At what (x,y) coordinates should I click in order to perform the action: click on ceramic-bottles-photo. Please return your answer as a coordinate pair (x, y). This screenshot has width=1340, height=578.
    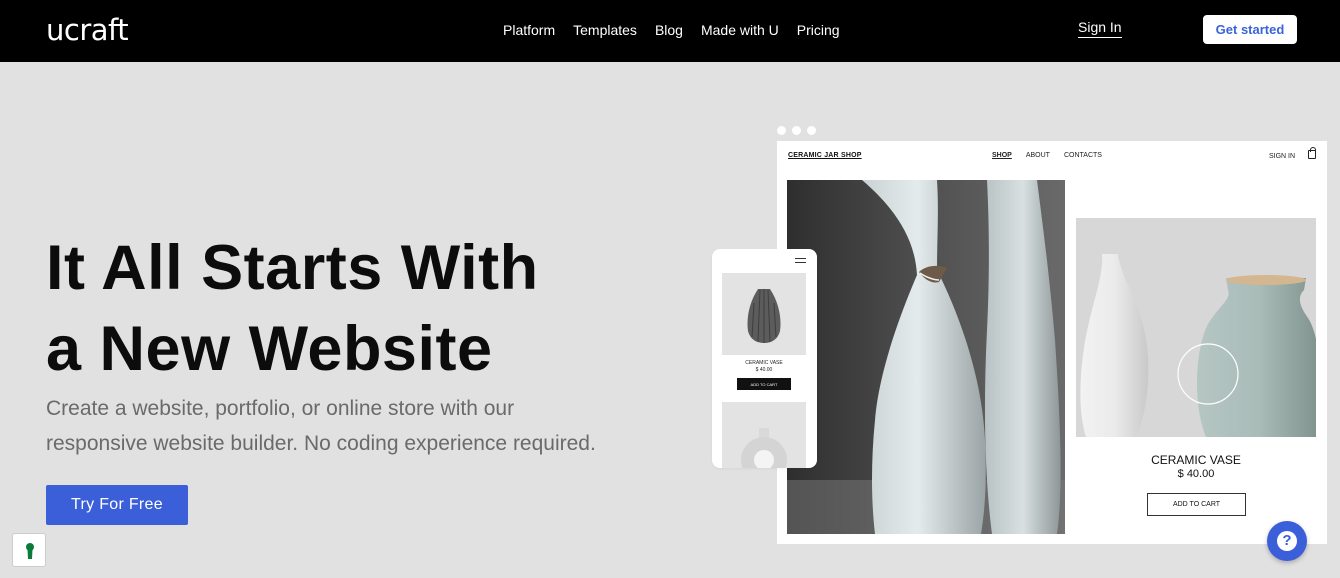
    Looking at the image, I should click on (926, 357).